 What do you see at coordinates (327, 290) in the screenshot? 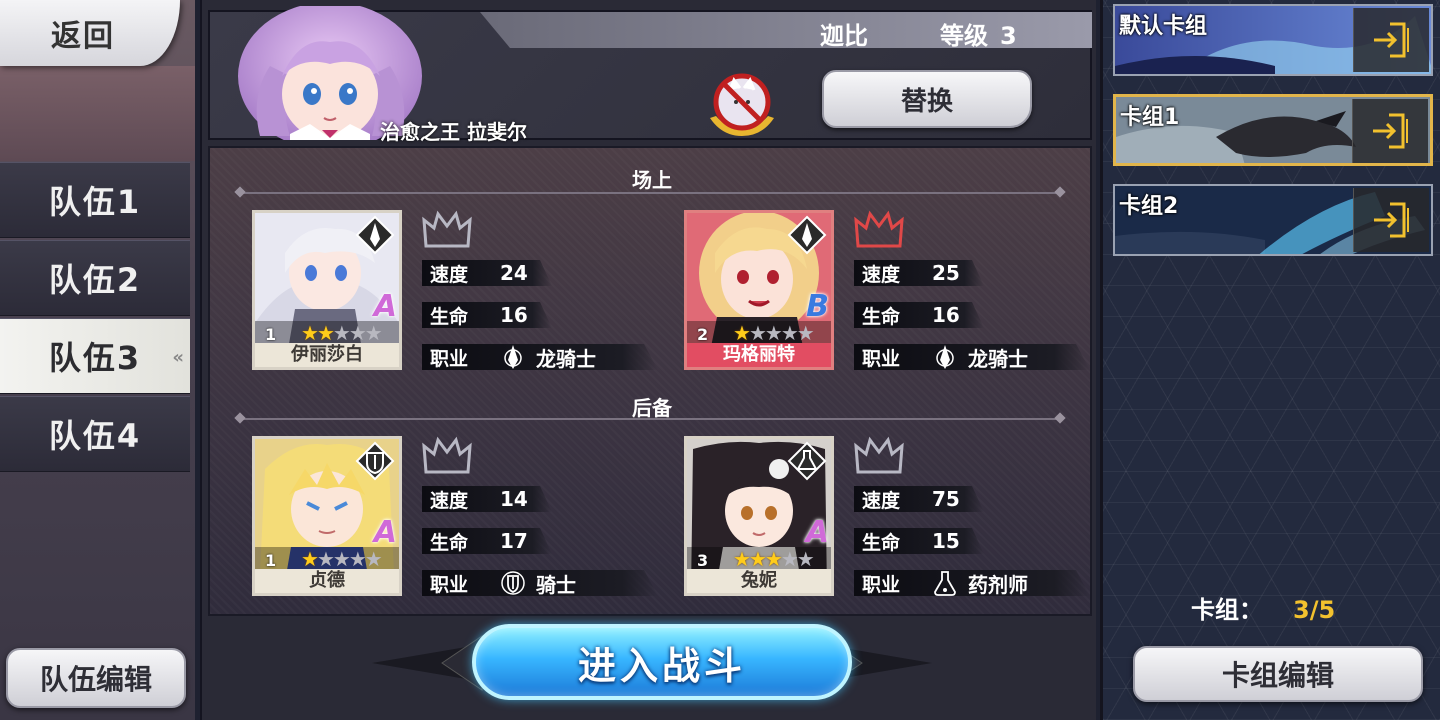
I see `unit-card: A 1 ★★★★★ 伊丽莎白` at bounding box center [327, 290].